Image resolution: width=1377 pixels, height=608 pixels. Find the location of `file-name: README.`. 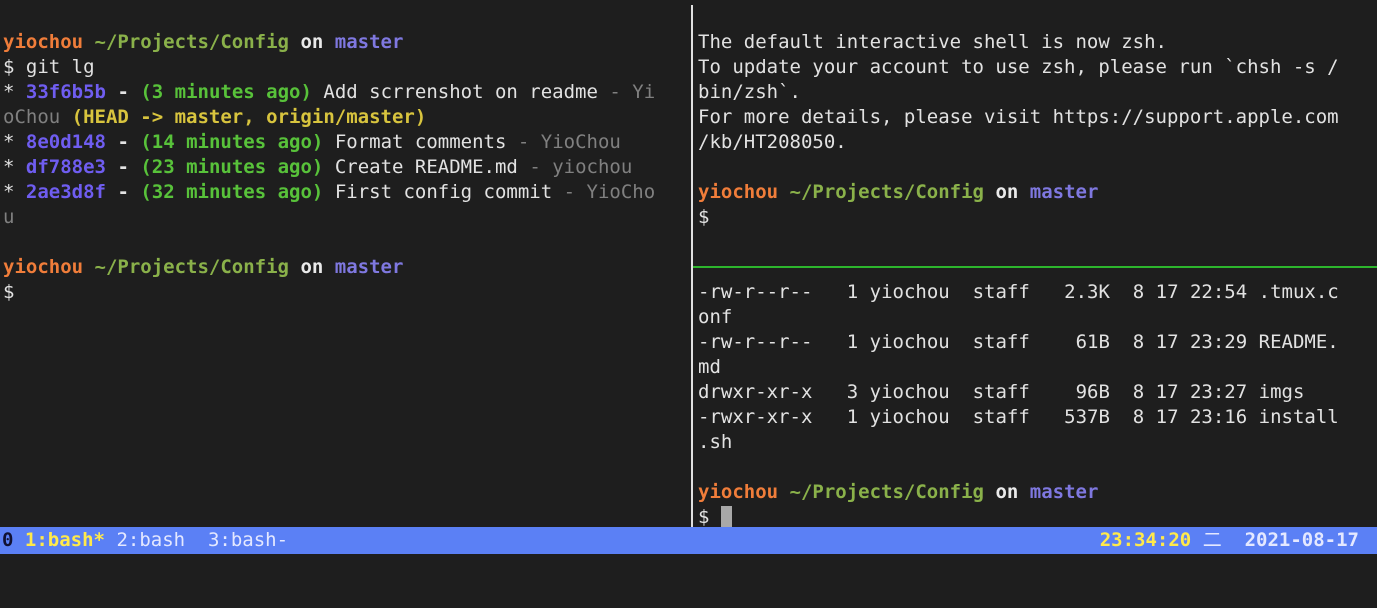

file-name: README. is located at coordinates (1298, 342).